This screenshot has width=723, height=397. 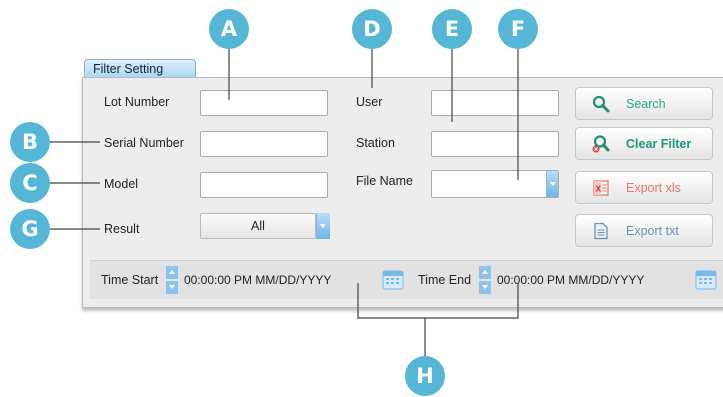 I want to click on callout-c: C, so click(x=30, y=183).